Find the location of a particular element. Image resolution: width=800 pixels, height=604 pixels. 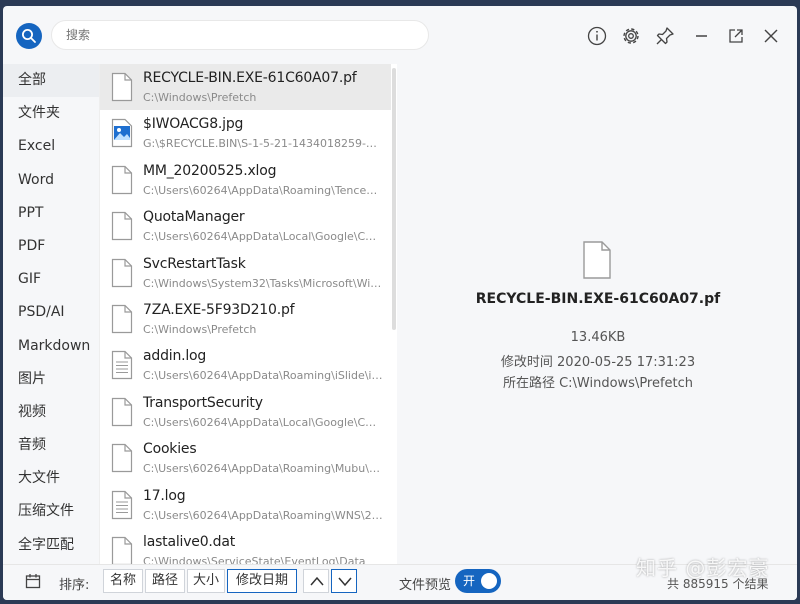

sort-by-path-button: 路径 is located at coordinates (165, 581).